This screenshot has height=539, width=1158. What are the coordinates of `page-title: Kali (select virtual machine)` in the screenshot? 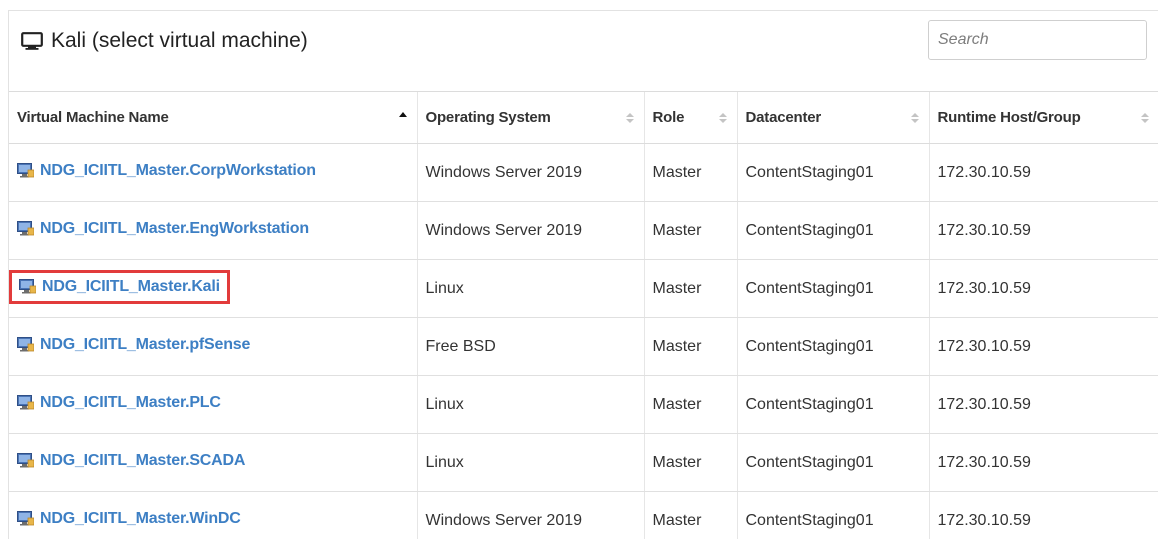 It's located at (164, 41).